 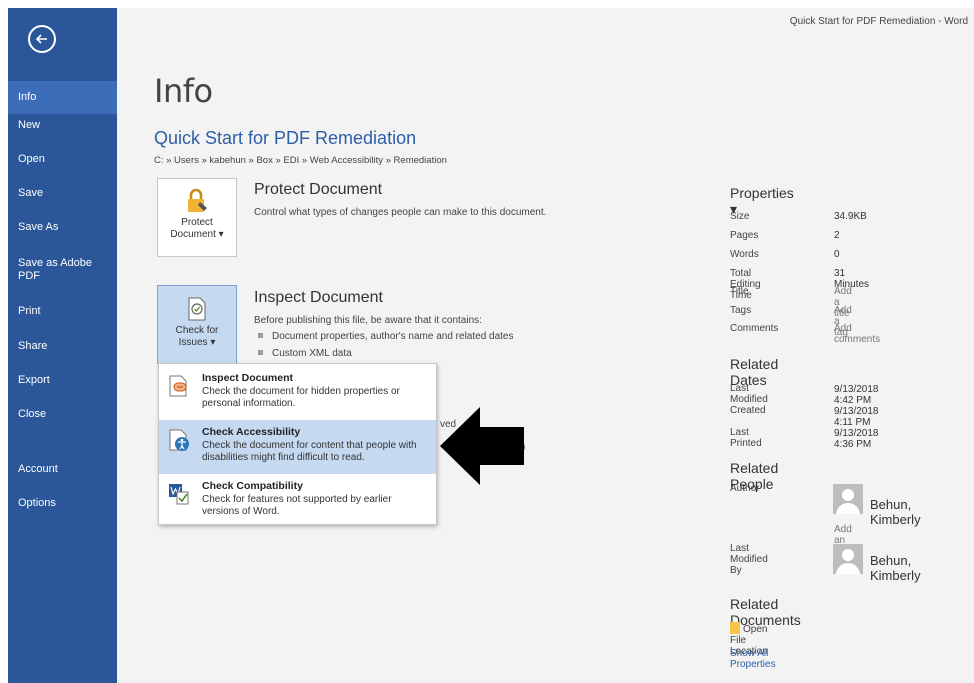 I want to click on check-for-issues-button: Check for Issues ▾, so click(x=197, y=324).